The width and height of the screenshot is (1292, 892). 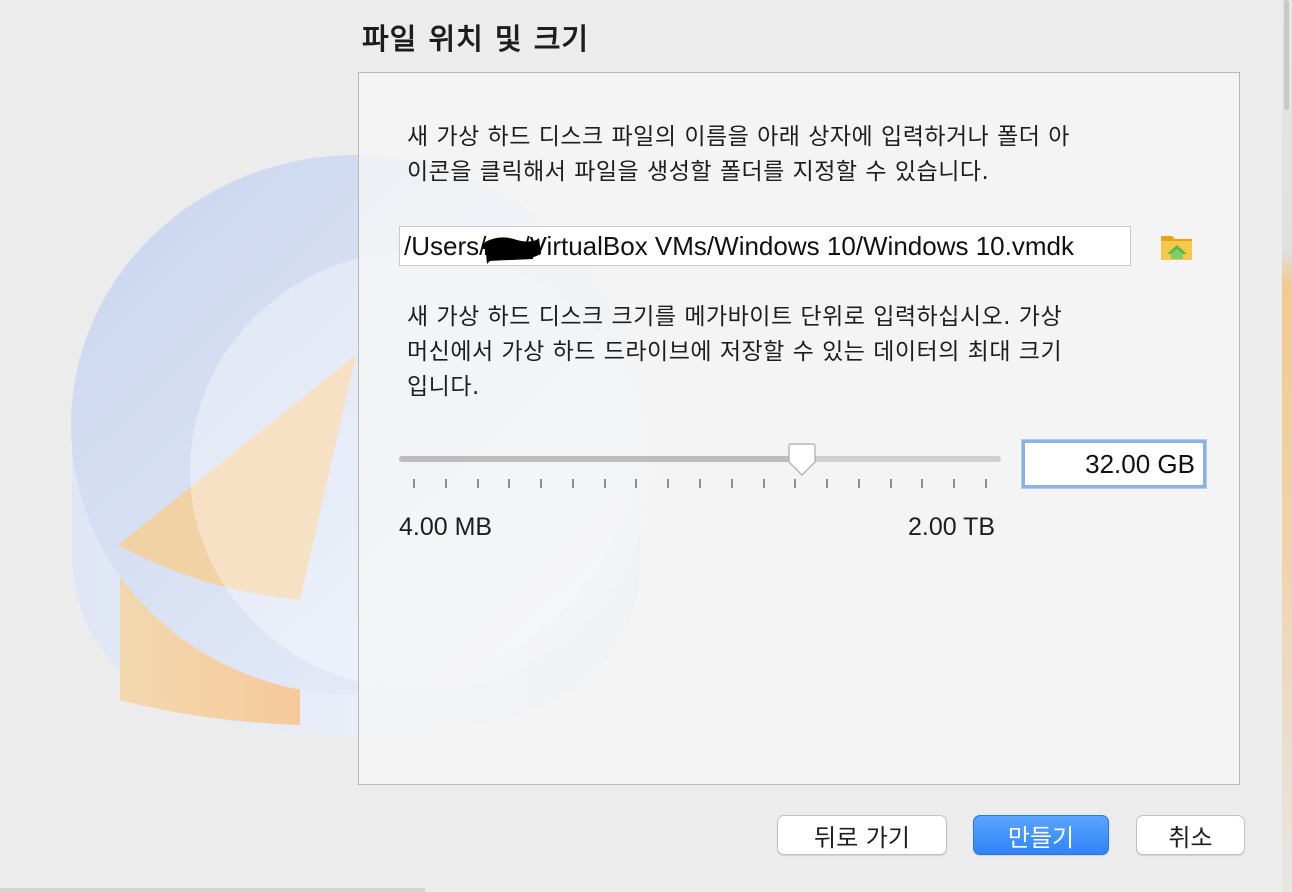 I want to click on folder-icon, so click(x=1176, y=248).